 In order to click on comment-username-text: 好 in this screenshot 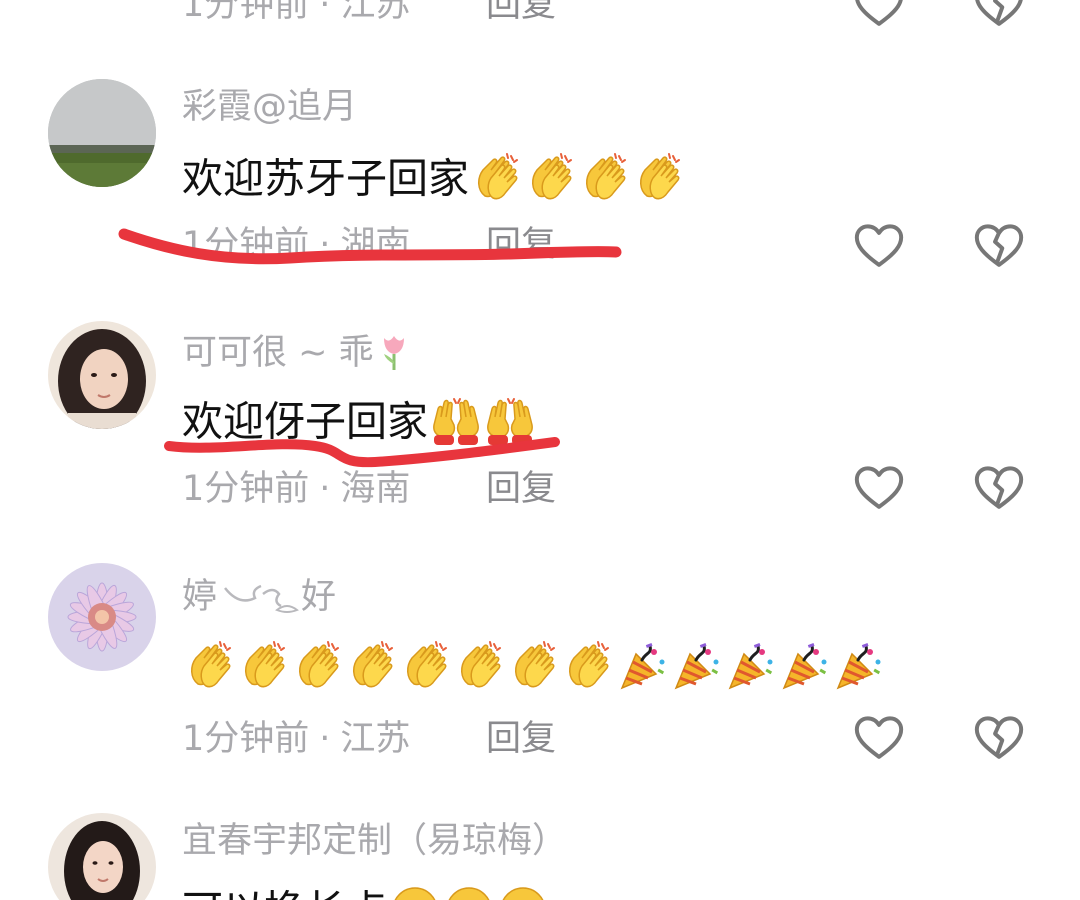, I will do `click(319, 597)`.